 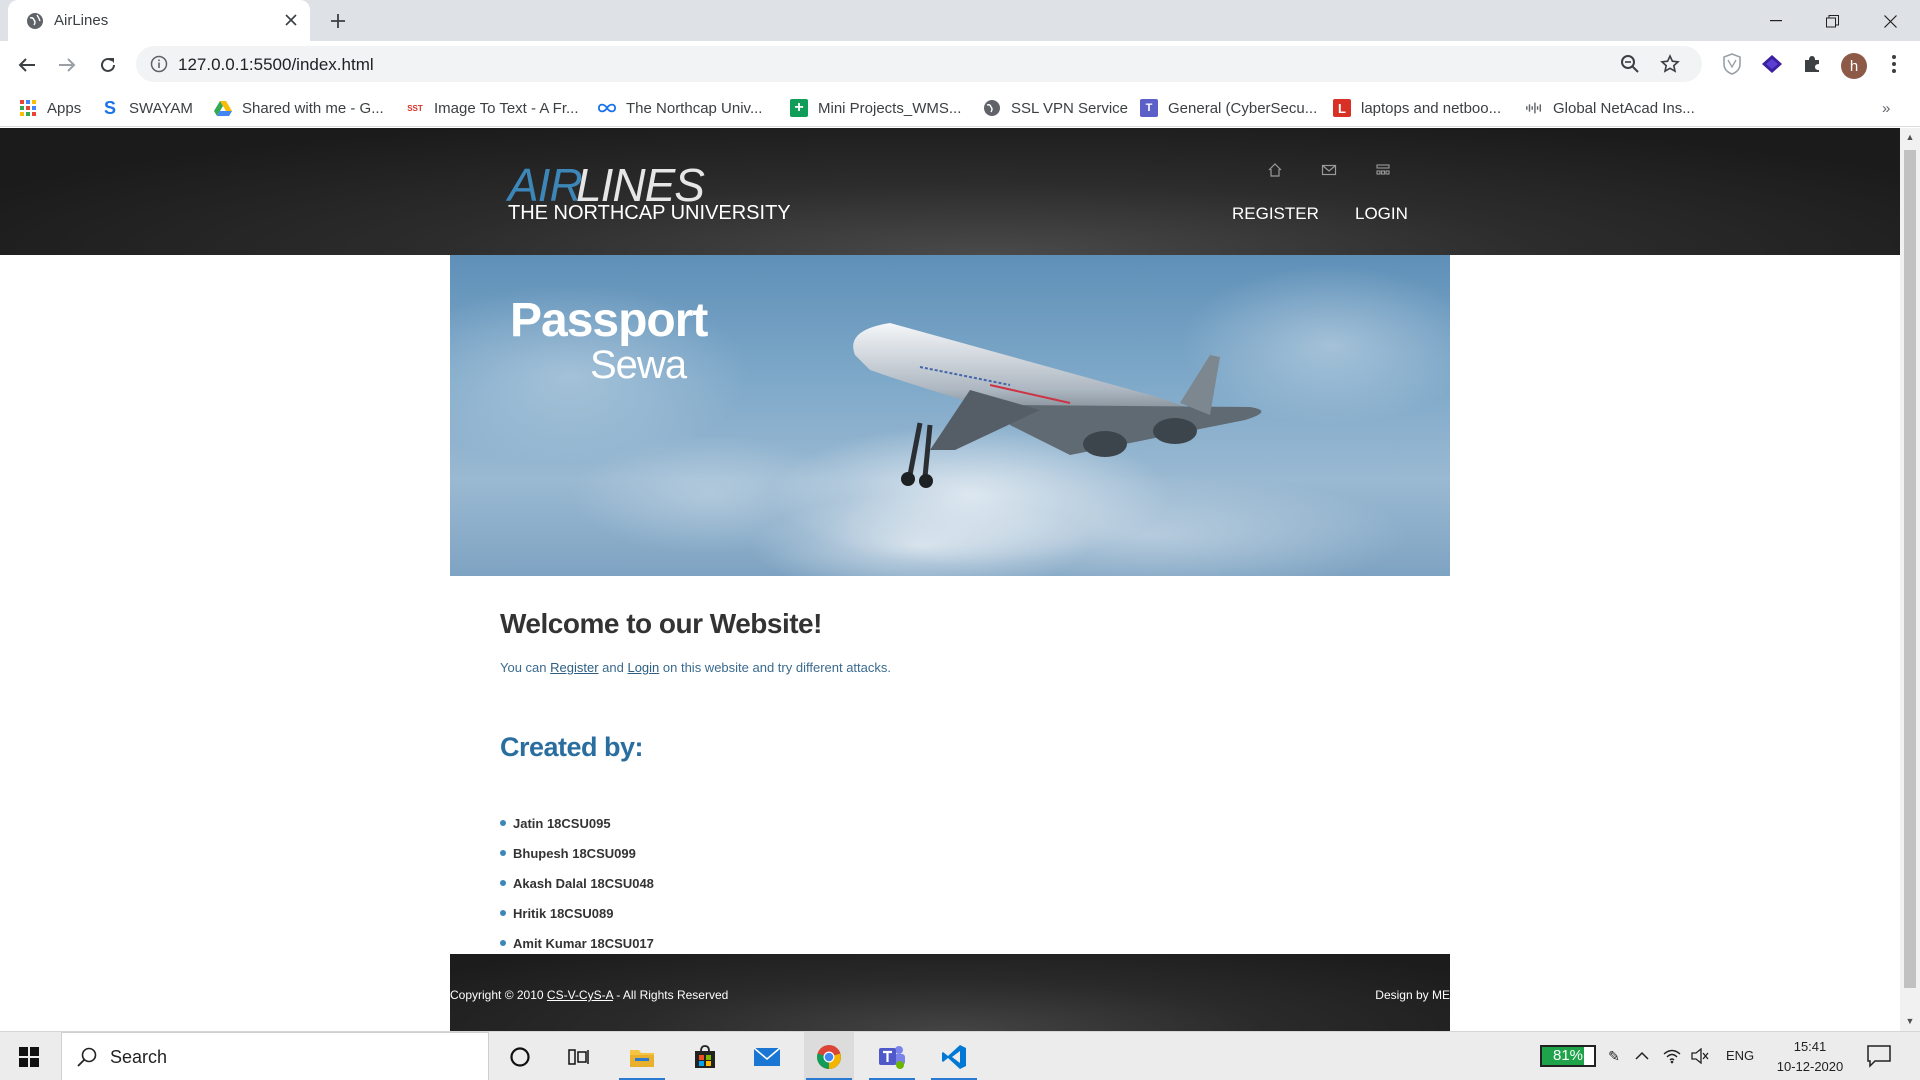 I want to click on menu-dots-icon, so click(x=1894, y=64).